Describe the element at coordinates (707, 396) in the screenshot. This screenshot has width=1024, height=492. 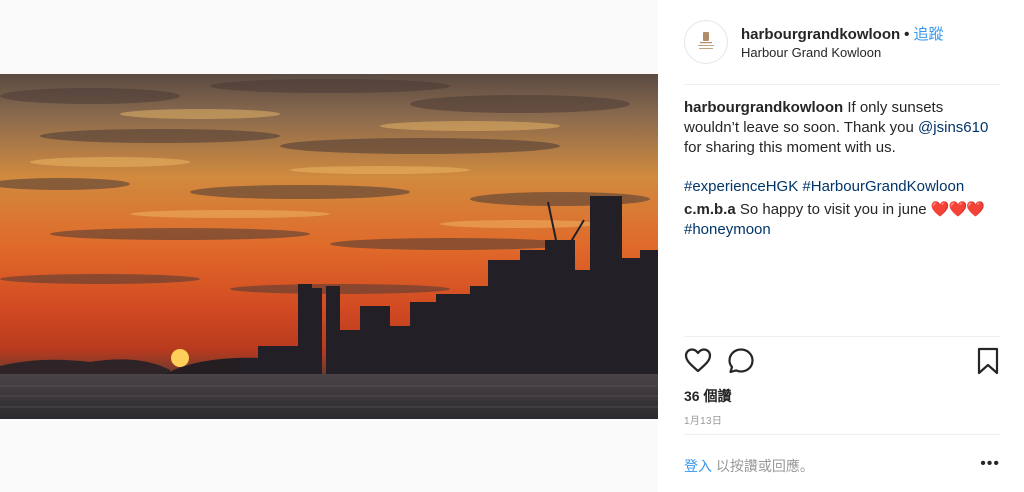
I see `likes-count: 36 個讚` at that location.